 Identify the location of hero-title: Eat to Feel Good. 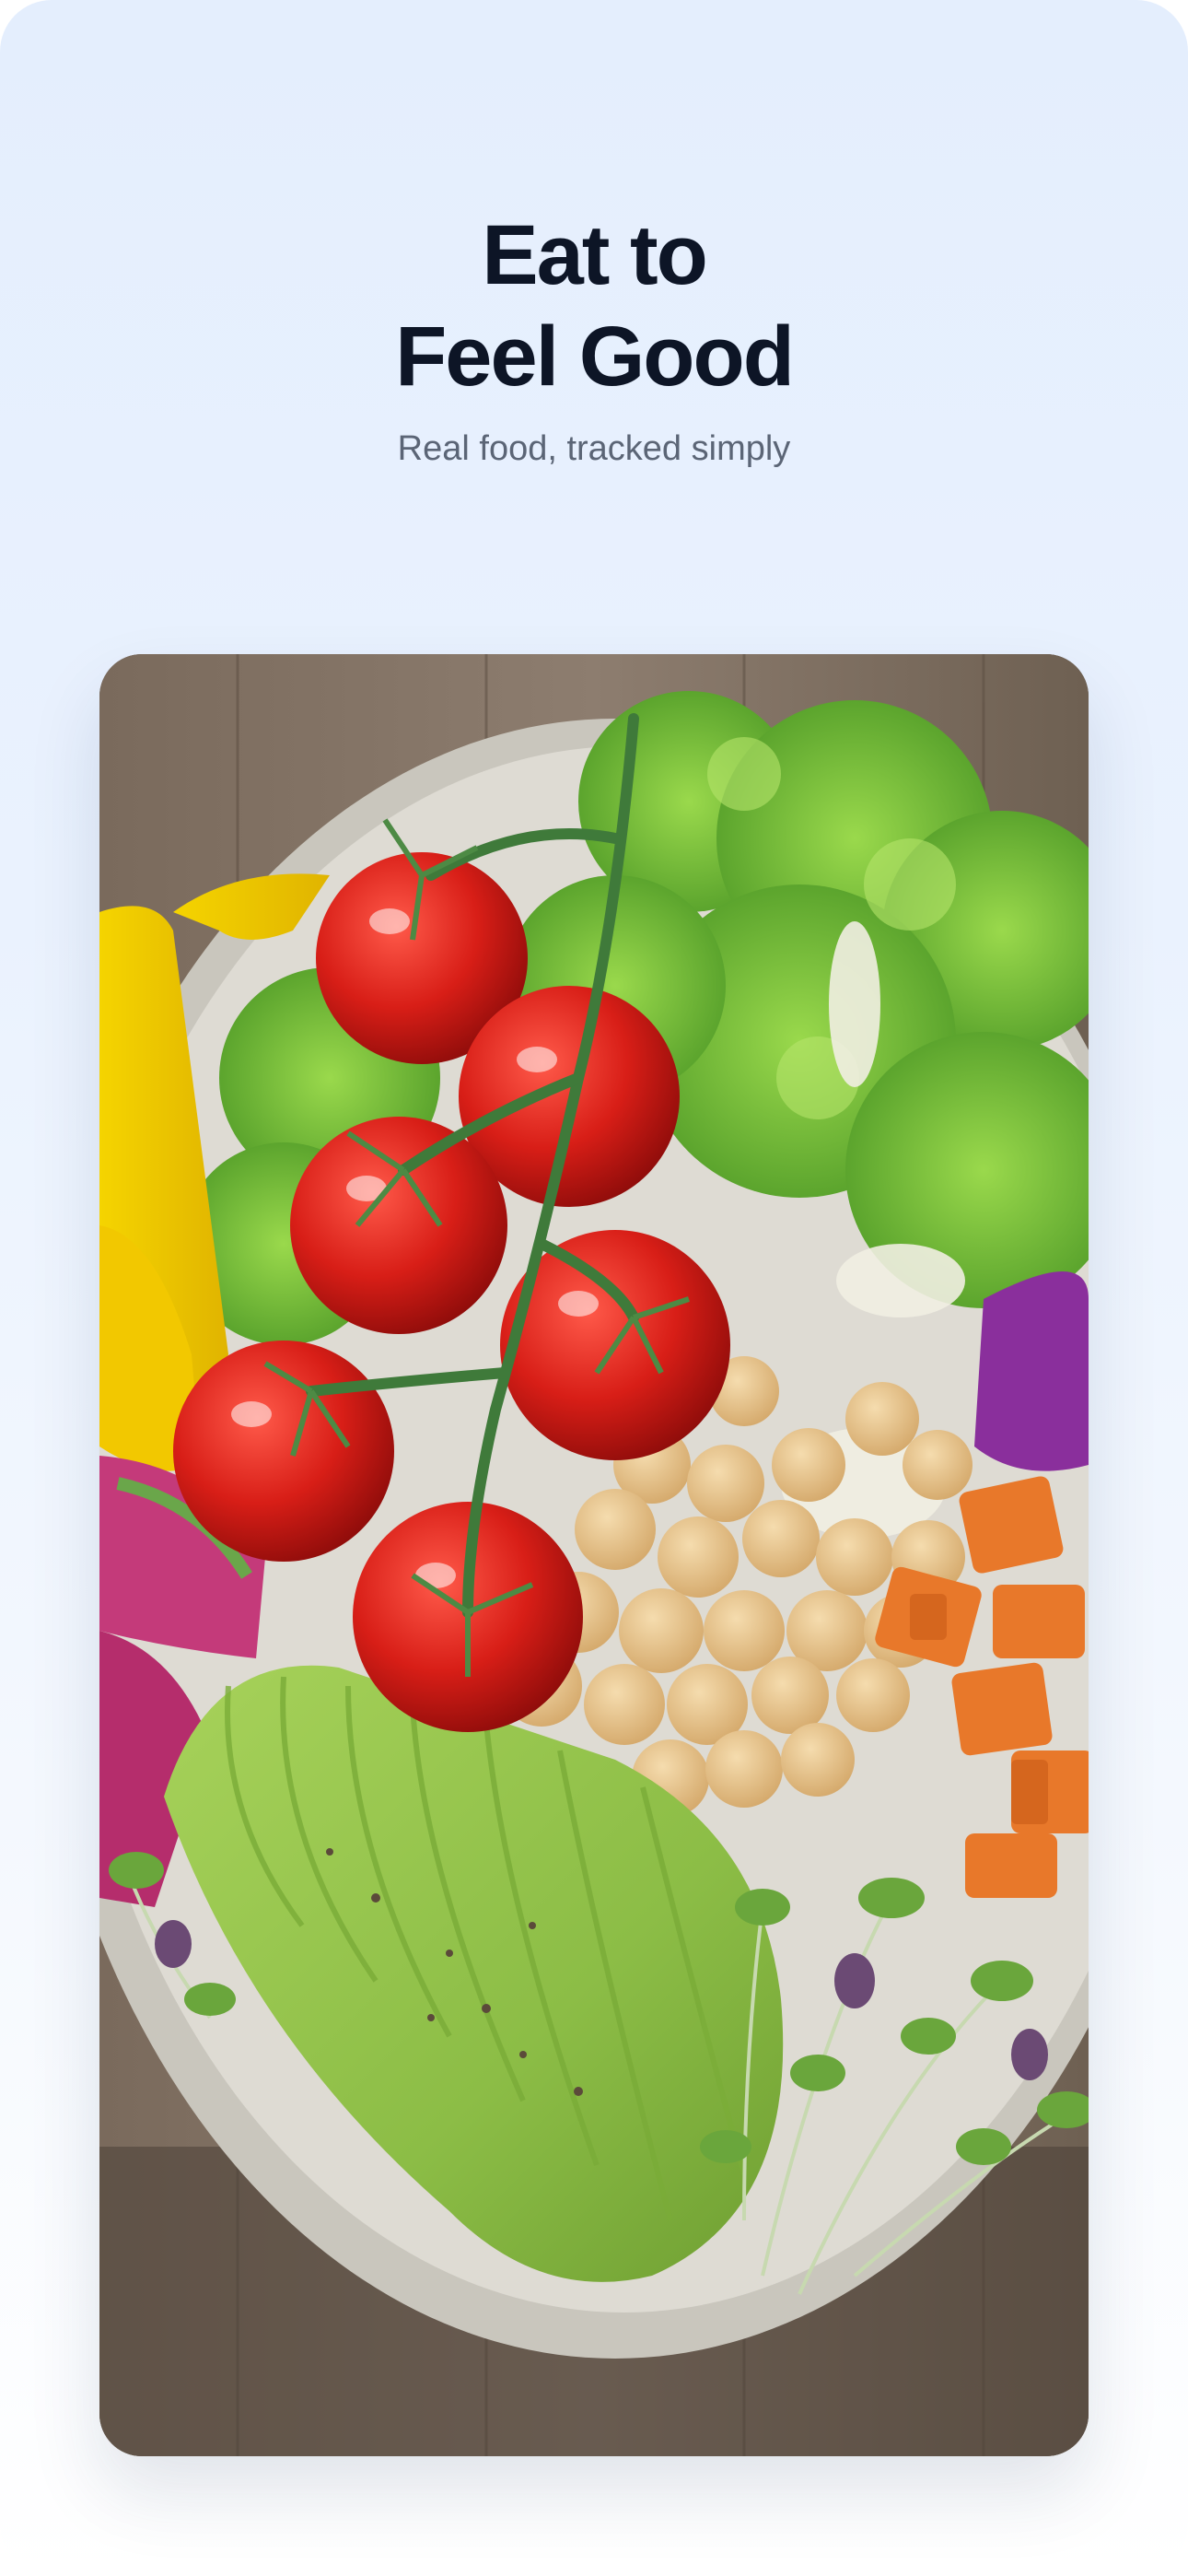
(594, 306).